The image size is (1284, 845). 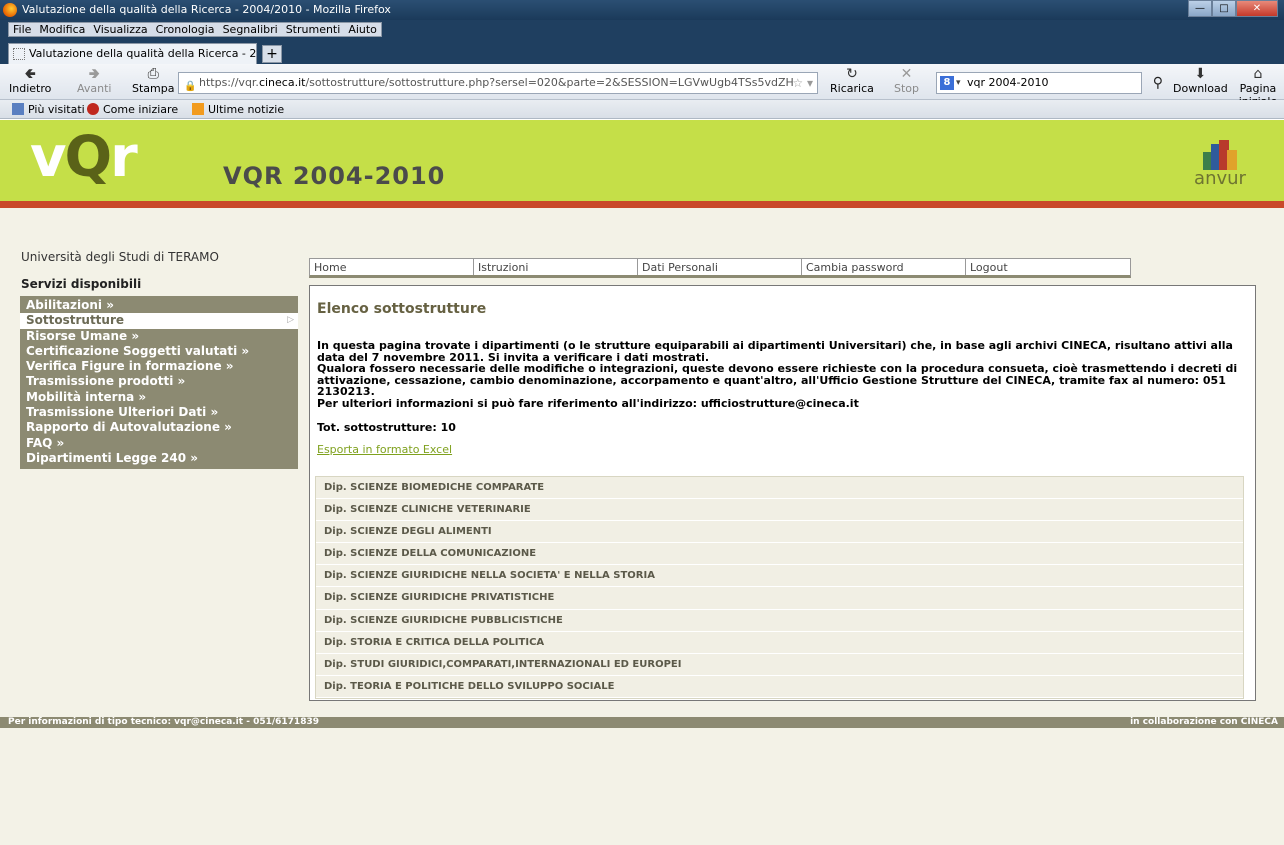 What do you see at coordinates (313, 29) in the screenshot?
I see `menu-strumenti: Strumenti` at bounding box center [313, 29].